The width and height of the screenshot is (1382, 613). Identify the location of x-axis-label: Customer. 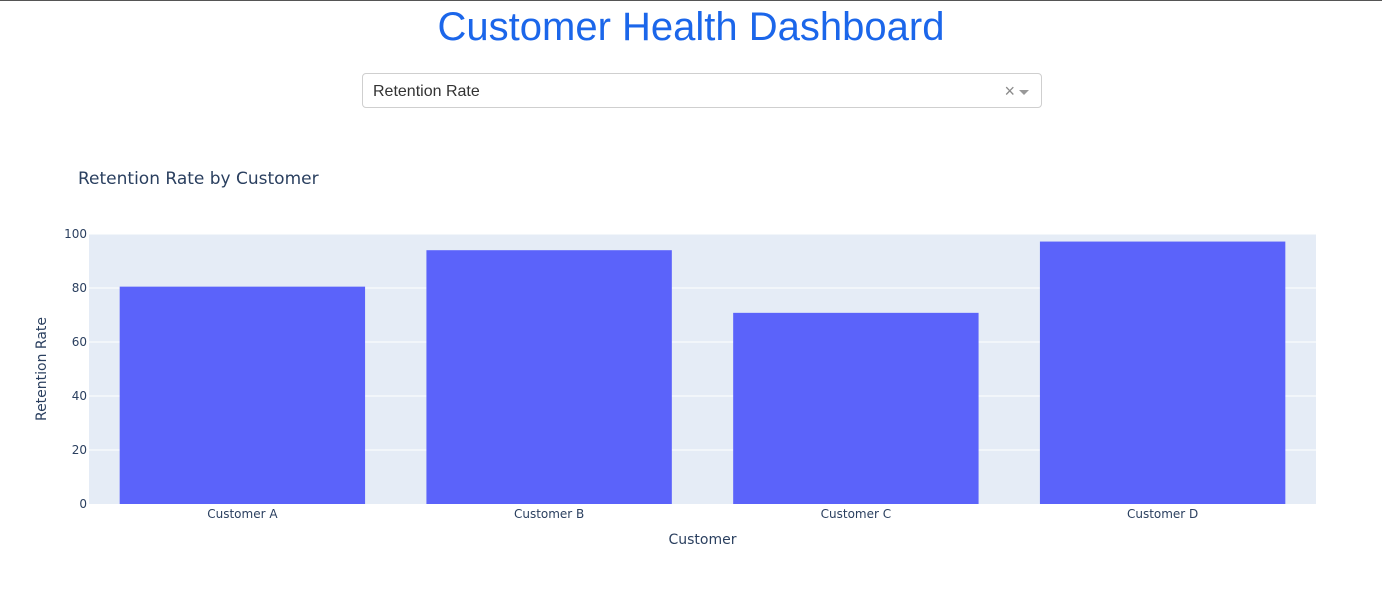
(702, 540).